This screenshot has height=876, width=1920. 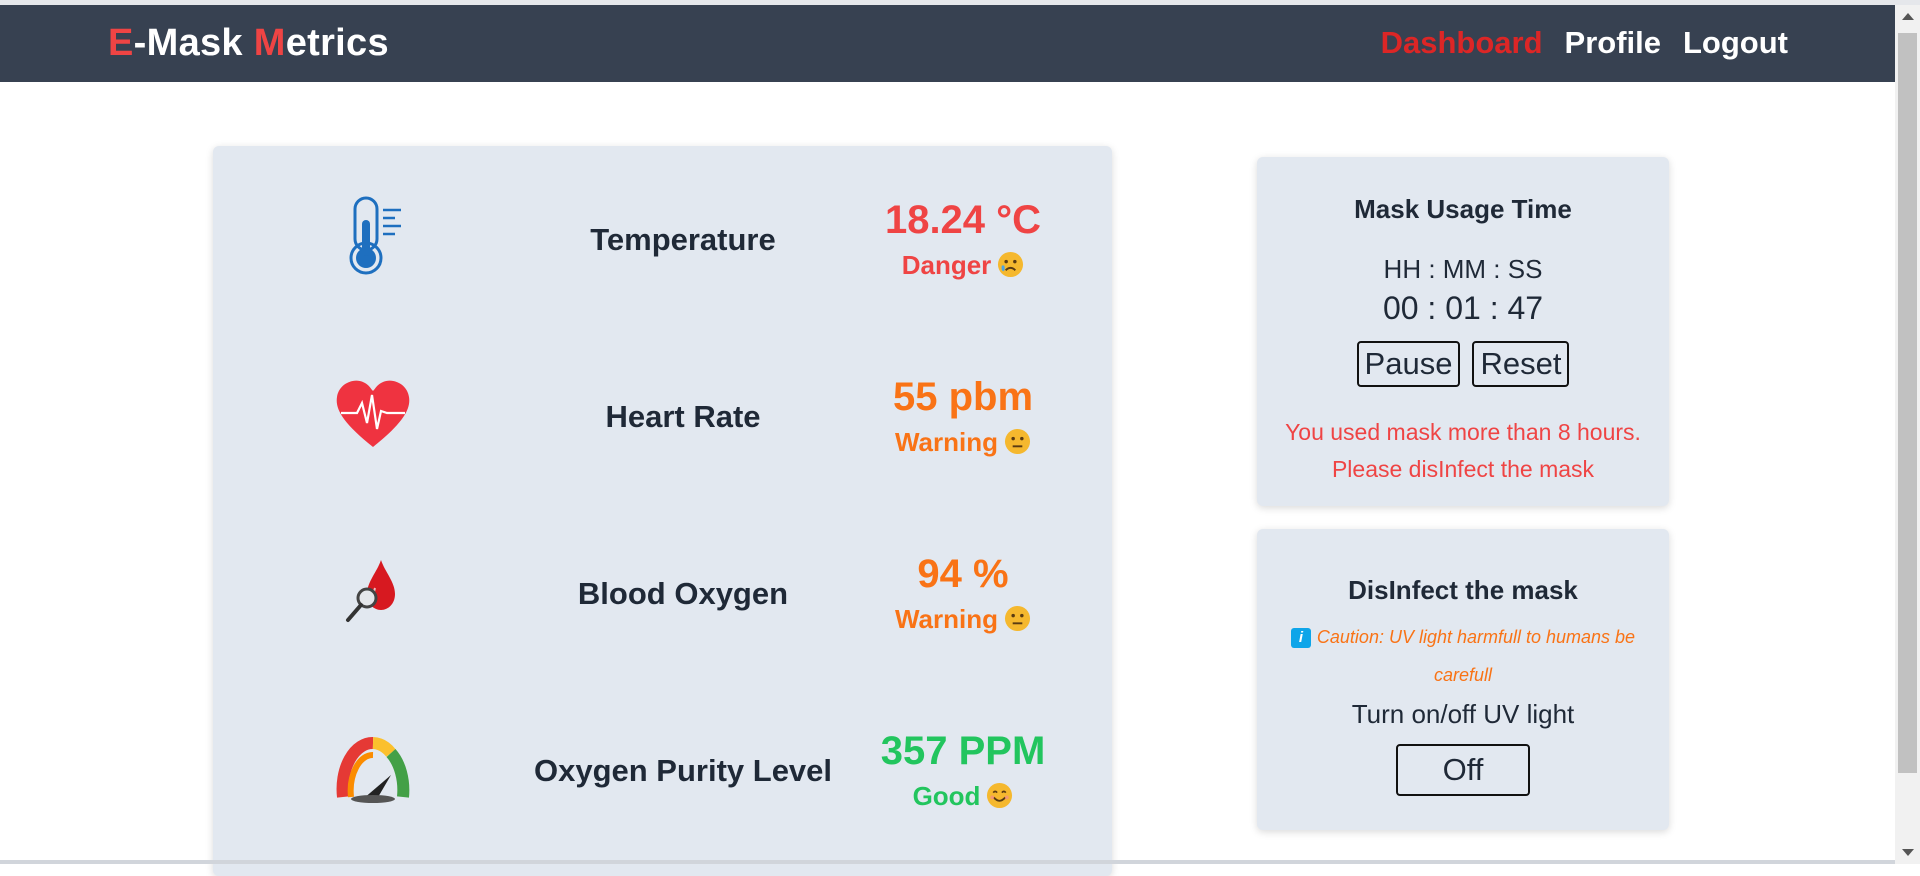 I want to click on scroll-up-arrow-icon, so click(x=1908, y=16).